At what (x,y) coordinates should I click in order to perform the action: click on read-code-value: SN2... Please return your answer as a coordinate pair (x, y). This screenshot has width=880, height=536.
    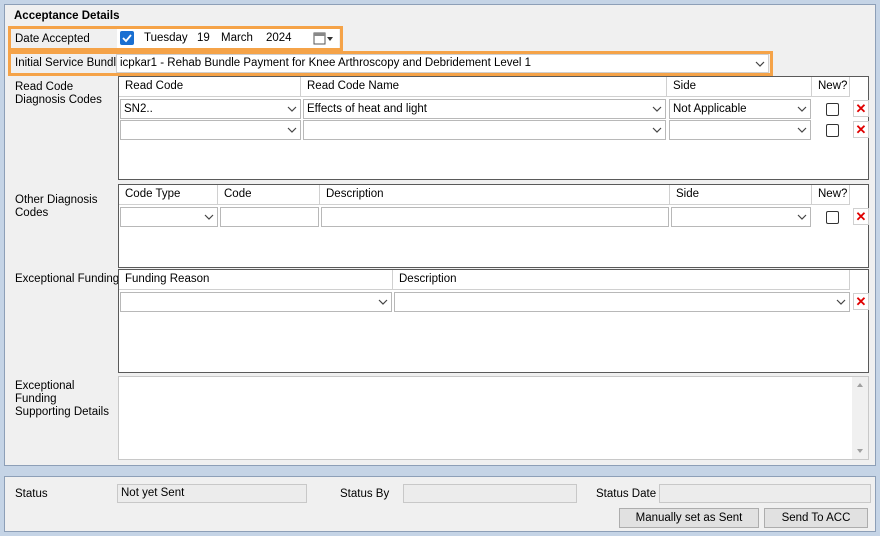
    Looking at the image, I should click on (138, 109).